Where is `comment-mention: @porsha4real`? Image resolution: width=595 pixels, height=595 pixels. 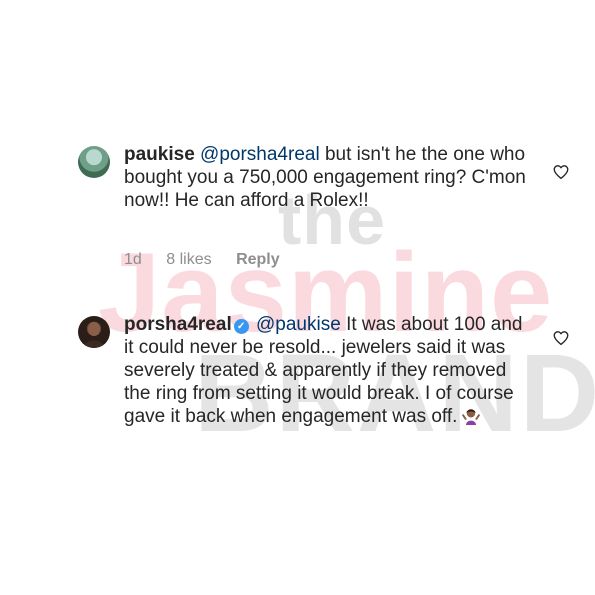
comment-mention: @porsha4real is located at coordinates (260, 154).